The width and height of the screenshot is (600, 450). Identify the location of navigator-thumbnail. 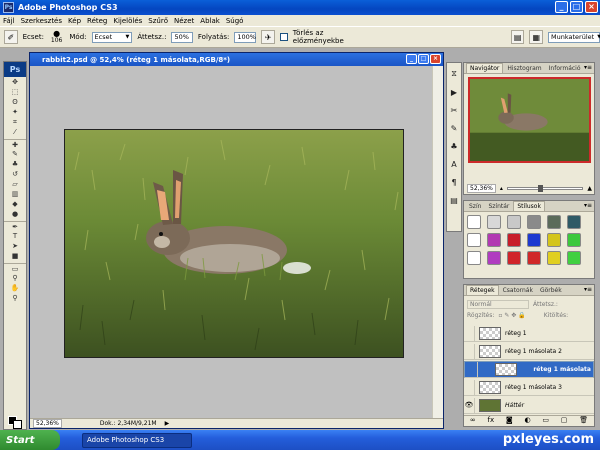
(529, 120).